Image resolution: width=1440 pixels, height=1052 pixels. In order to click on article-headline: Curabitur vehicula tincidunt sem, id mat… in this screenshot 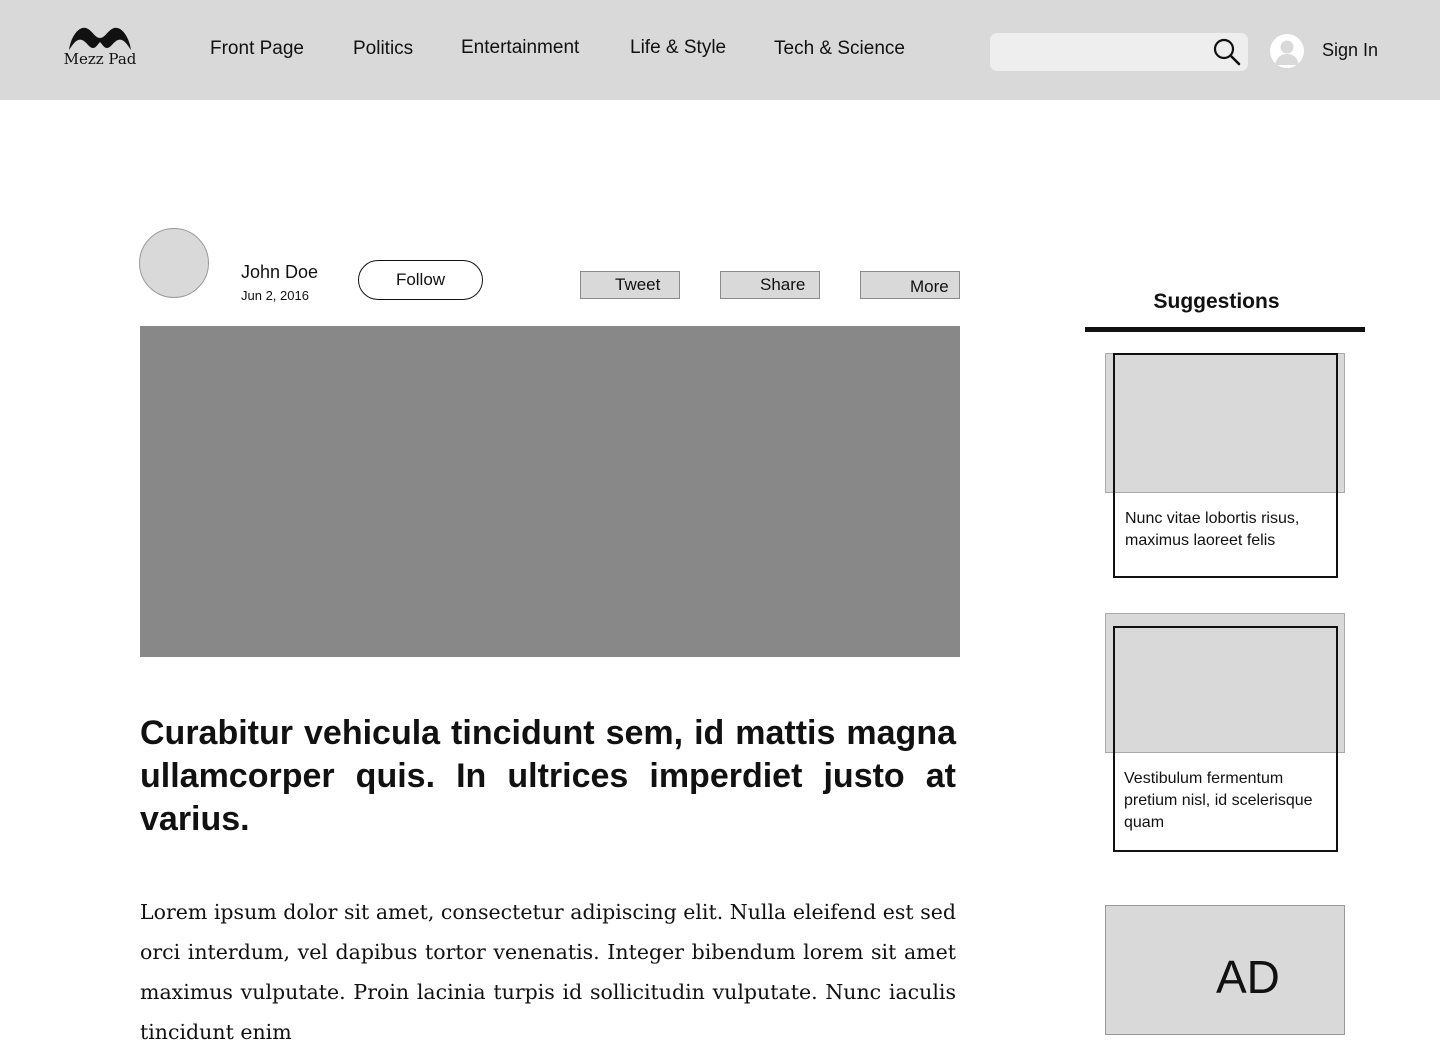, I will do `click(548, 776)`.